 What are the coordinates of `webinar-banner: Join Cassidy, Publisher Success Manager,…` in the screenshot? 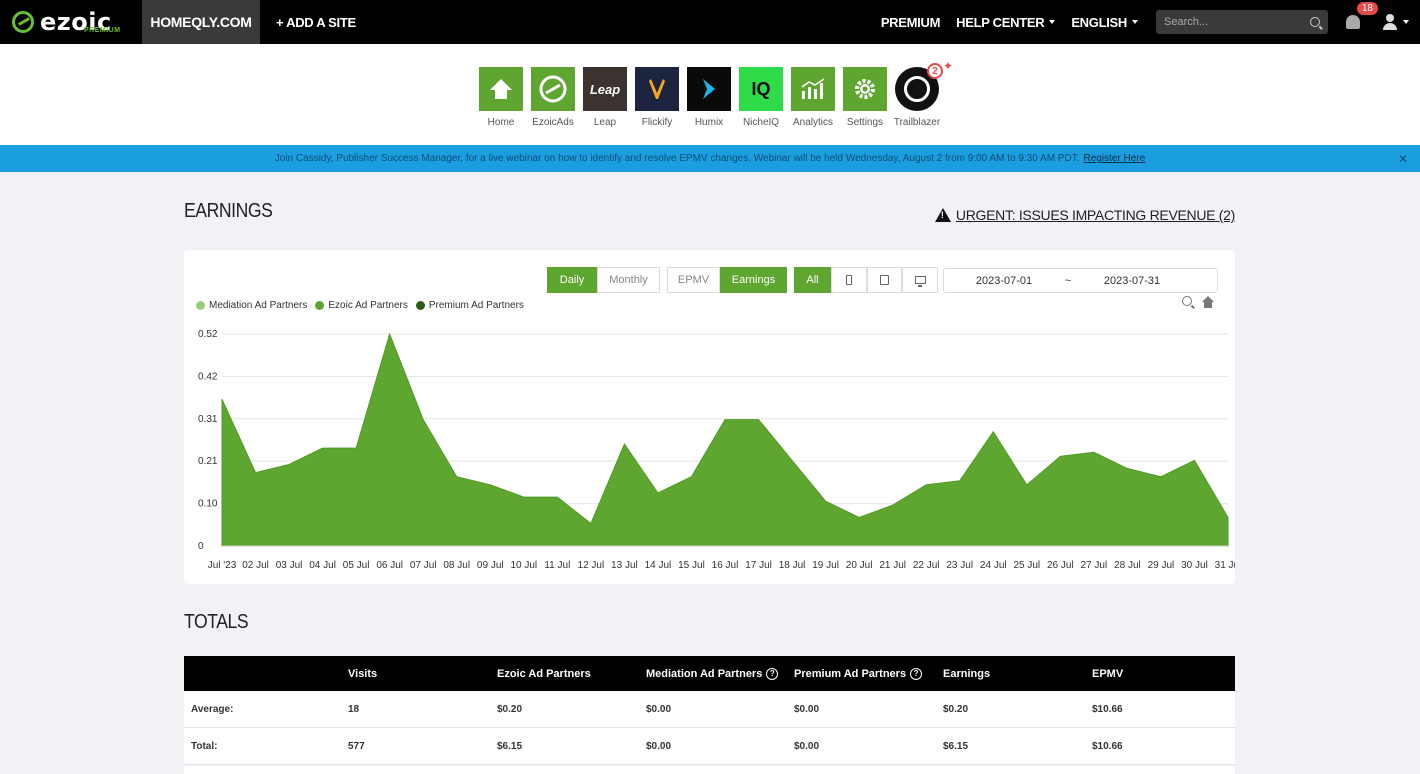 It's located at (710, 158).